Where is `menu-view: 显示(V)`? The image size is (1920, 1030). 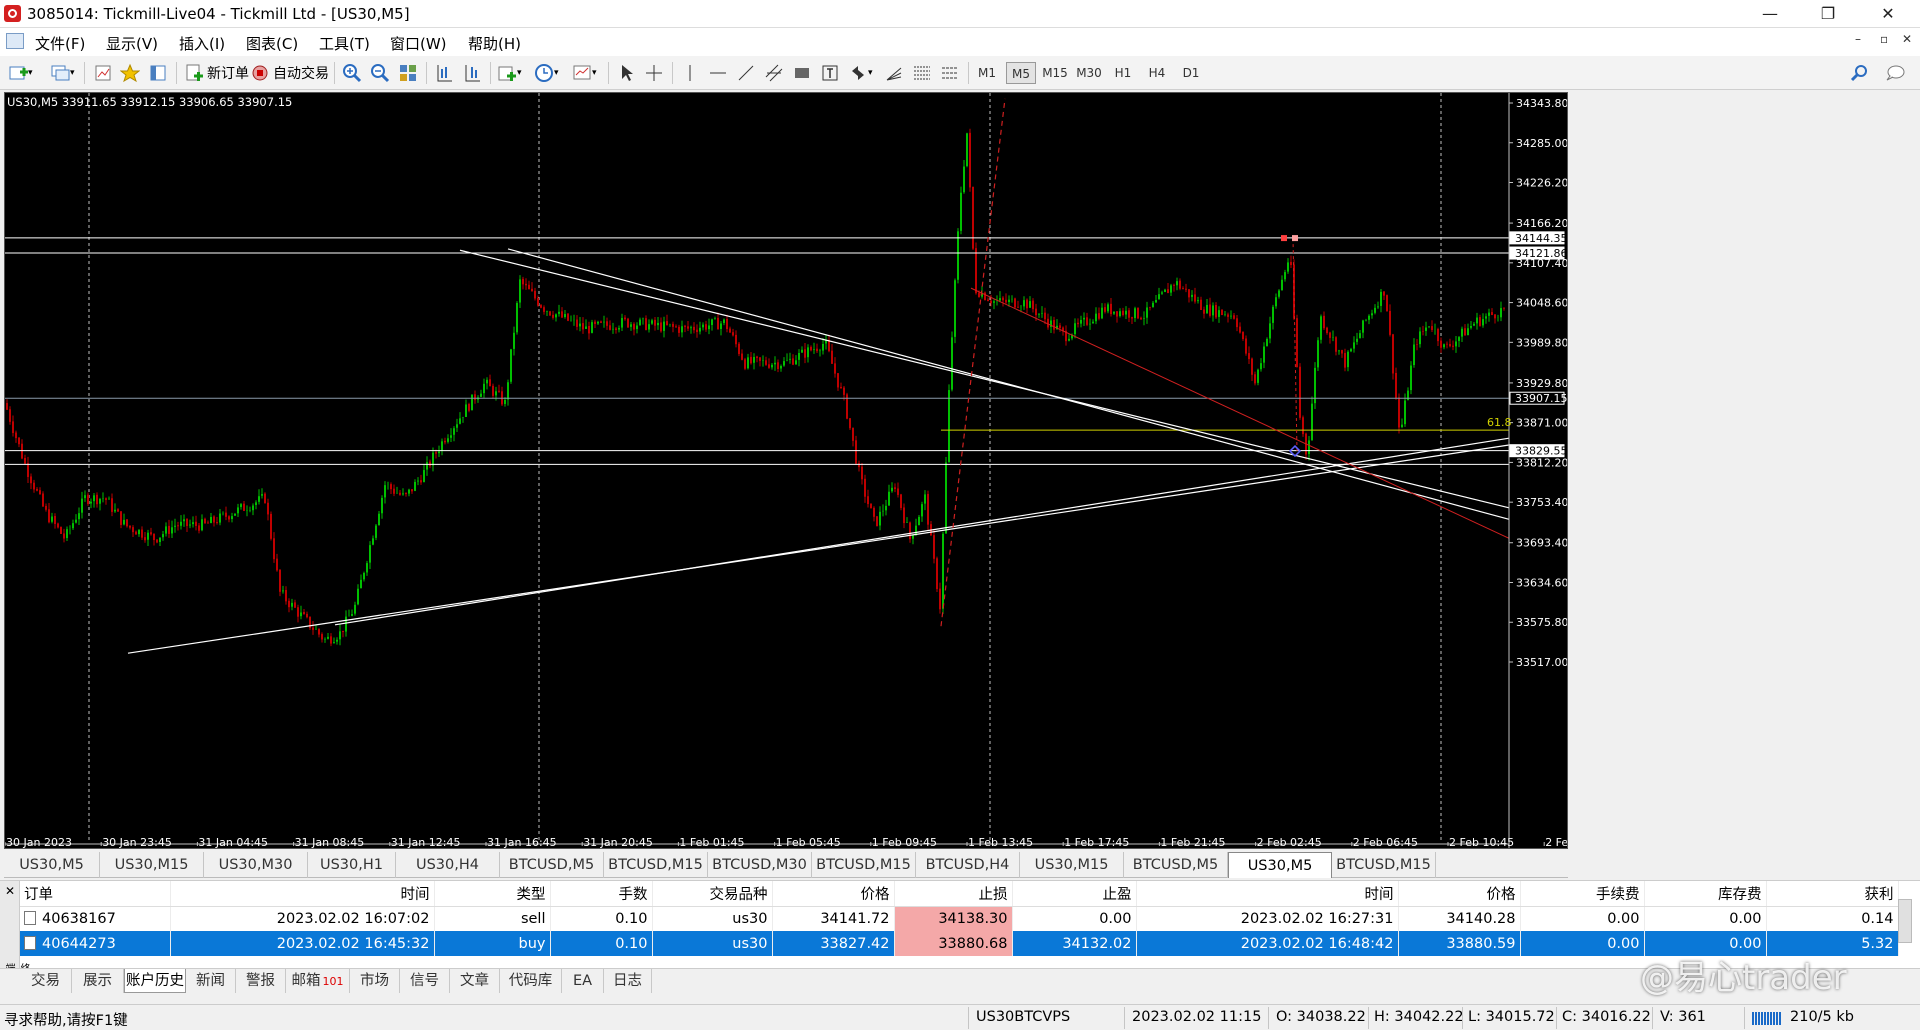
menu-view: 显示(V) is located at coordinates (132, 43).